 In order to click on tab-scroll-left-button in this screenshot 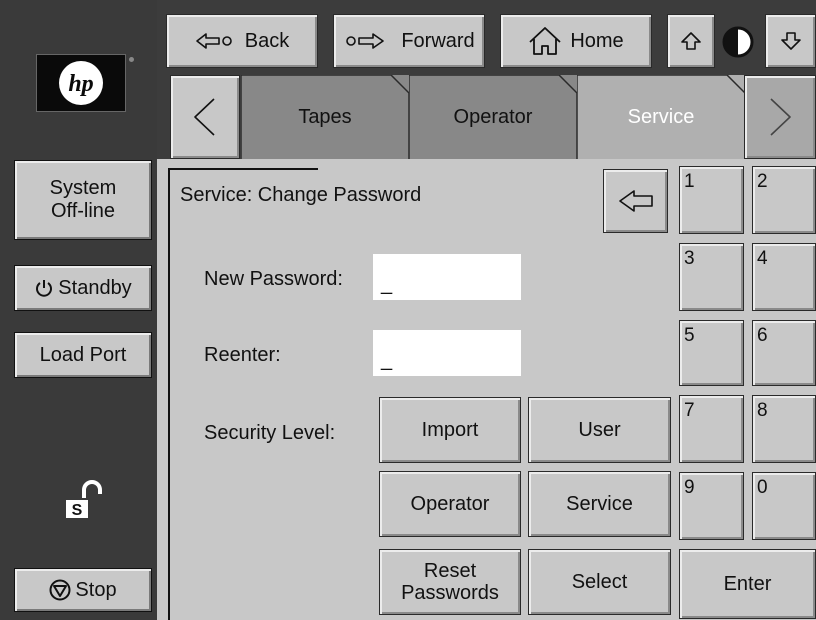, I will do `click(205, 117)`.